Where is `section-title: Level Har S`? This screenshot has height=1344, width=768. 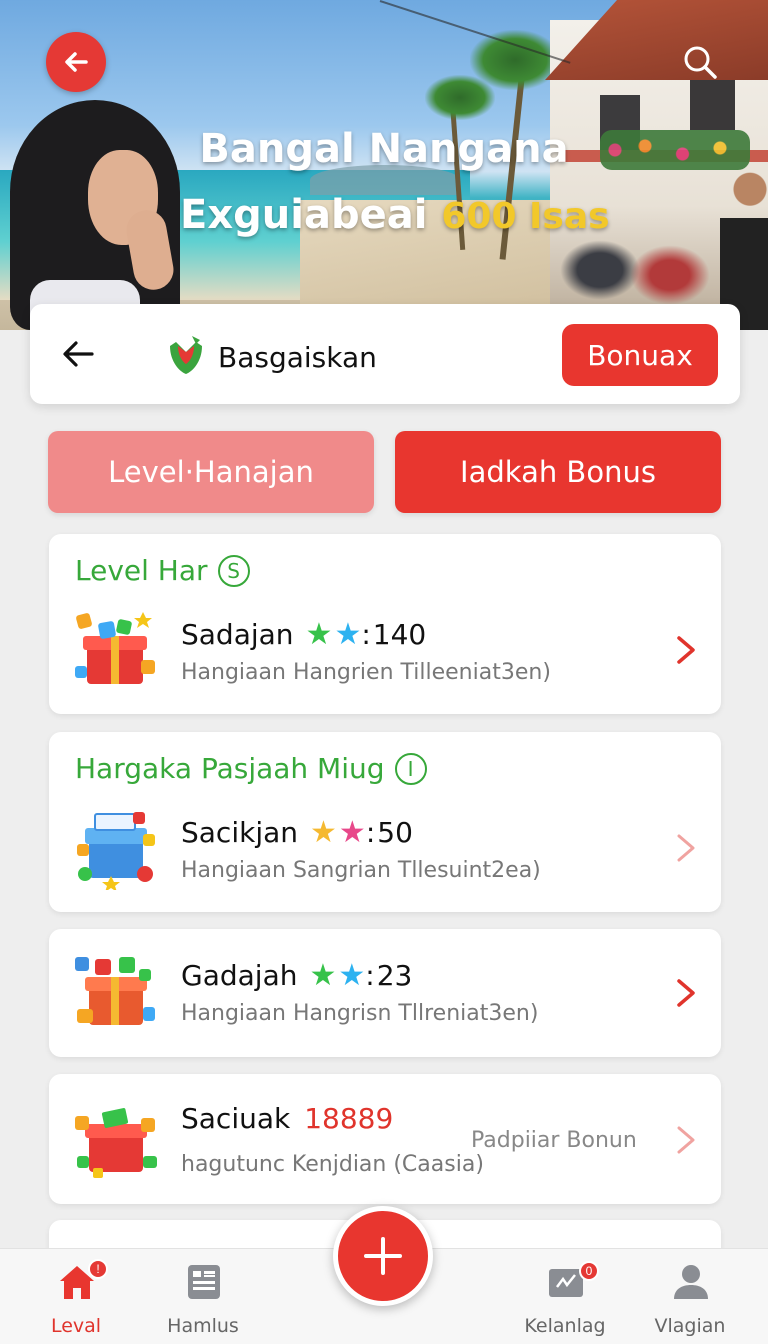
section-title: Level Har S is located at coordinates (162, 570).